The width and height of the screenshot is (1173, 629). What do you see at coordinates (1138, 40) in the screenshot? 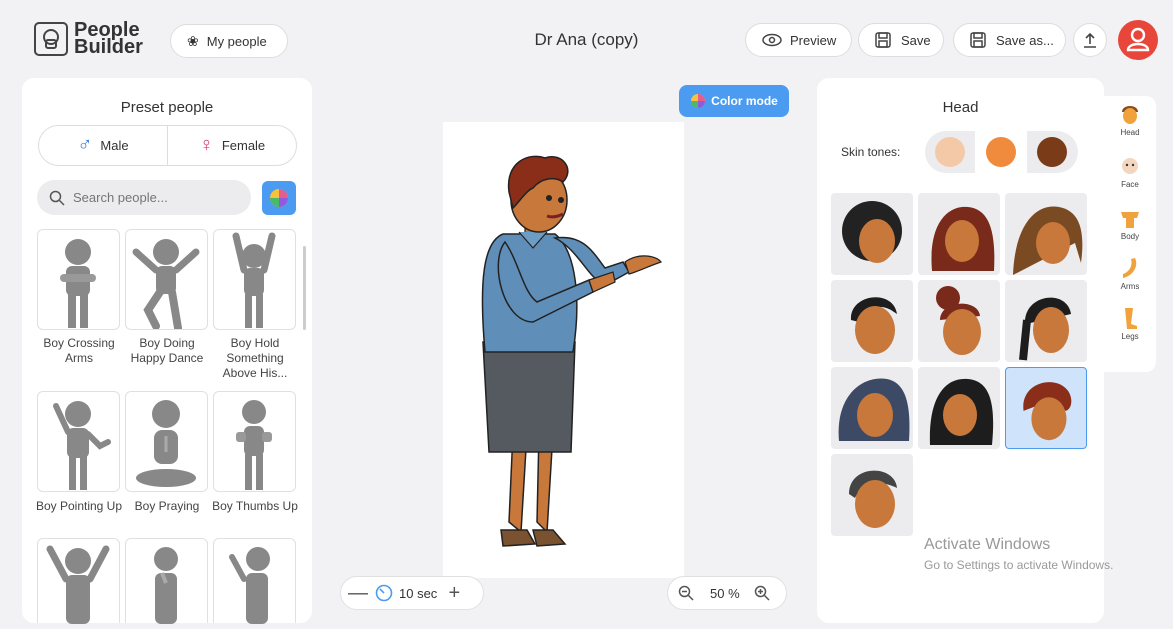
I see `user-avatar` at bounding box center [1138, 40].